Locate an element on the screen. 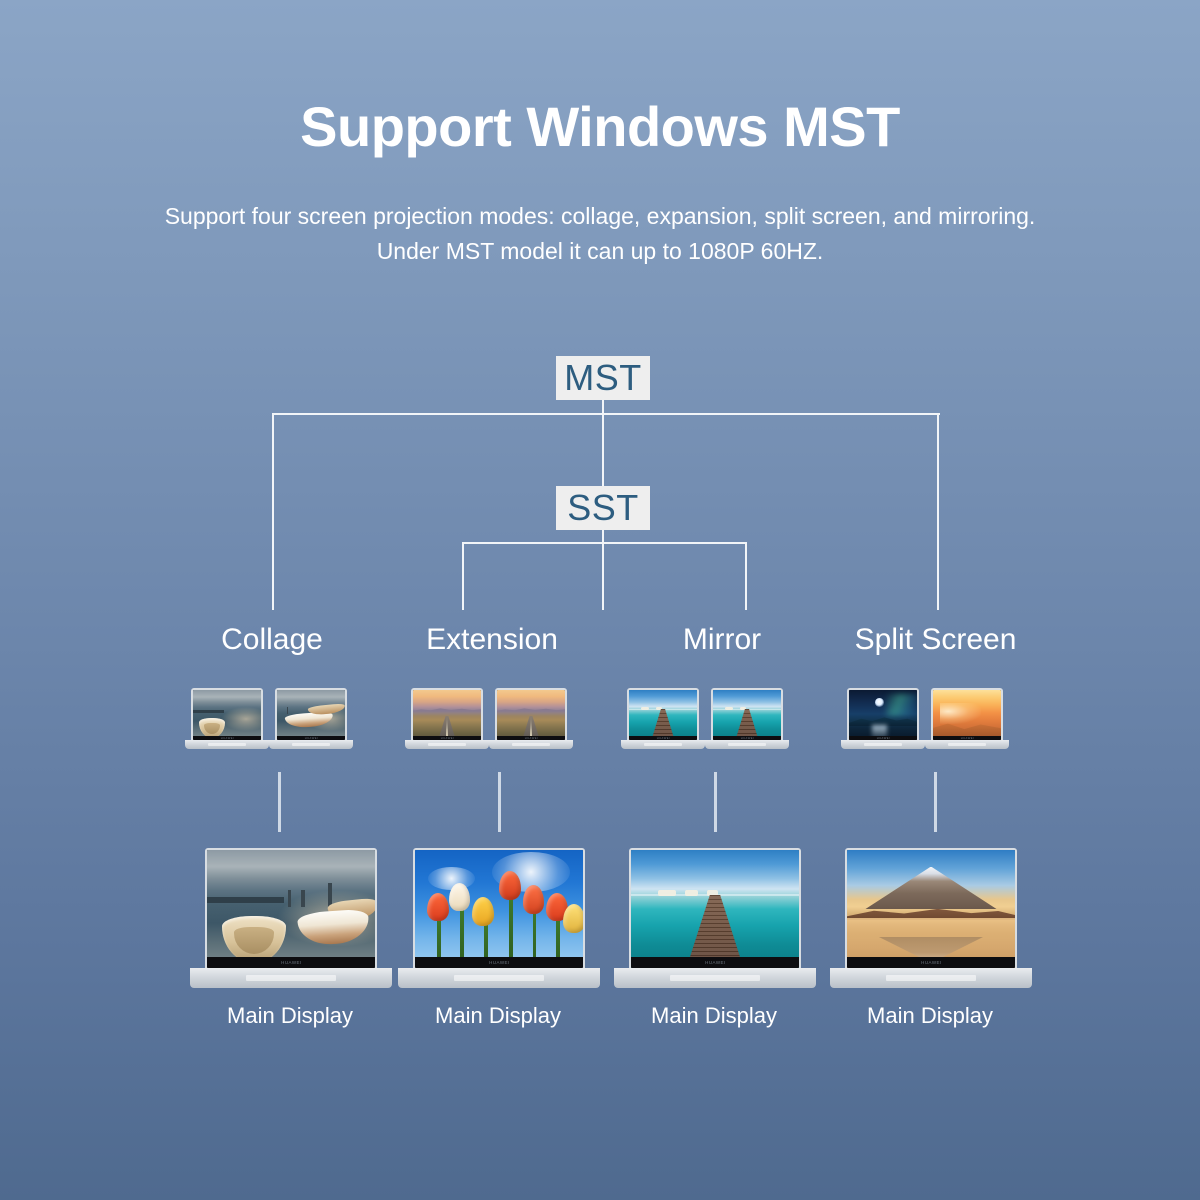  wallpaper-harbor-left-half is located at coordinates (227, 715).